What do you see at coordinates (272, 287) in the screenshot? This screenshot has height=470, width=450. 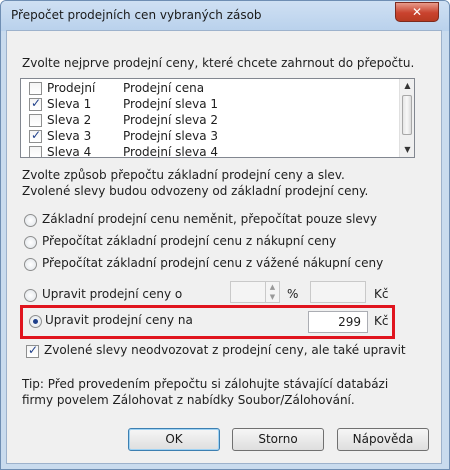 I see `stepper-up-icon: ▲` at bounding box center [272, 287].